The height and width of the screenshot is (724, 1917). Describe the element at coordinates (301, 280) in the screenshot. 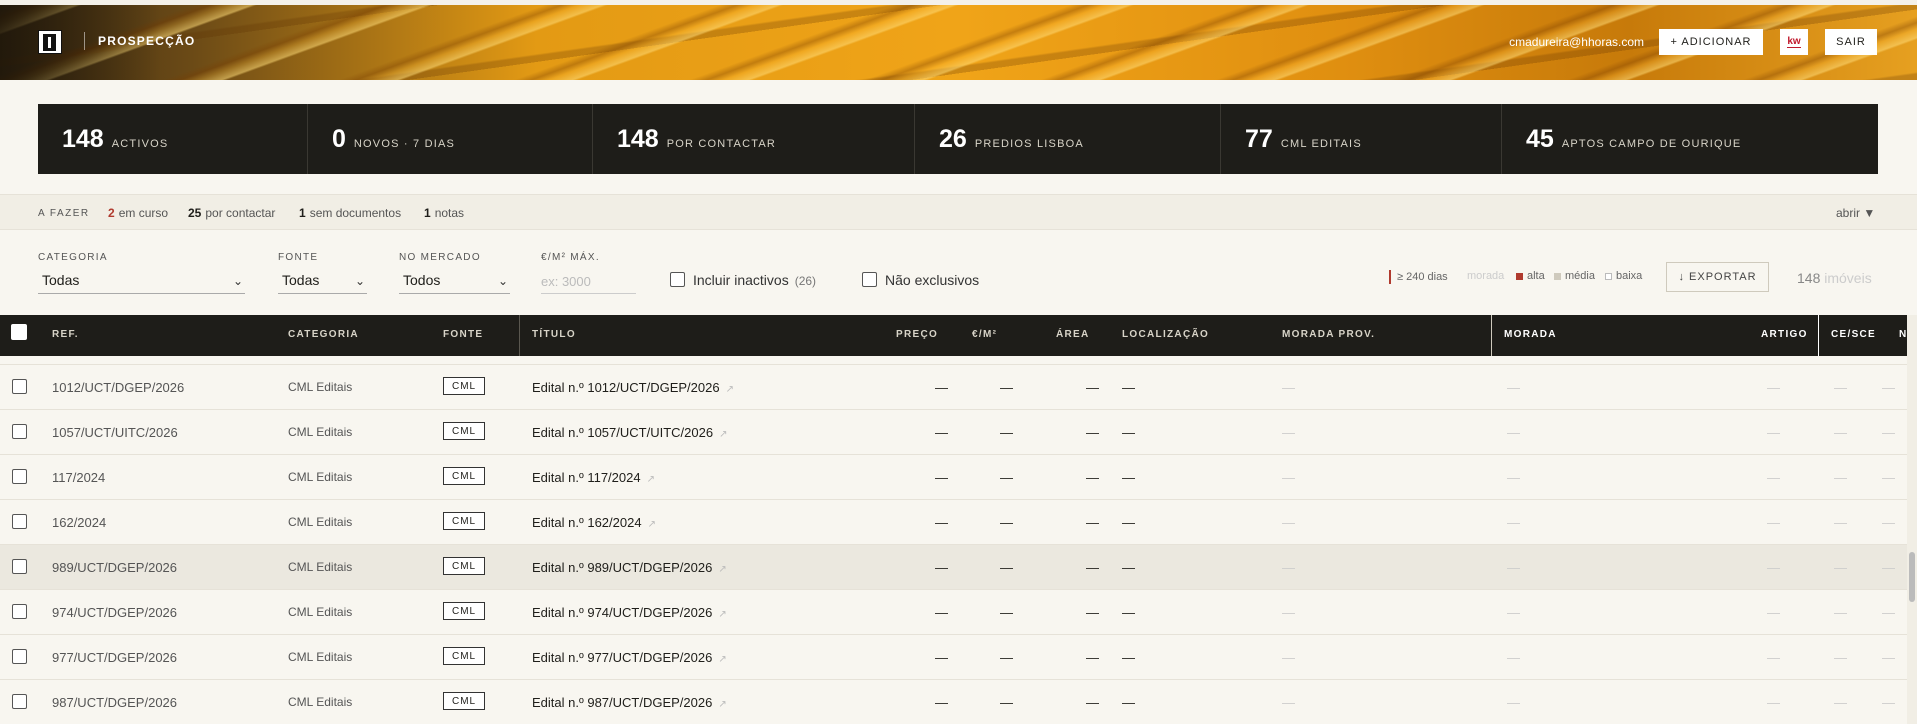

I see `fonte-value: Todas` at that location.